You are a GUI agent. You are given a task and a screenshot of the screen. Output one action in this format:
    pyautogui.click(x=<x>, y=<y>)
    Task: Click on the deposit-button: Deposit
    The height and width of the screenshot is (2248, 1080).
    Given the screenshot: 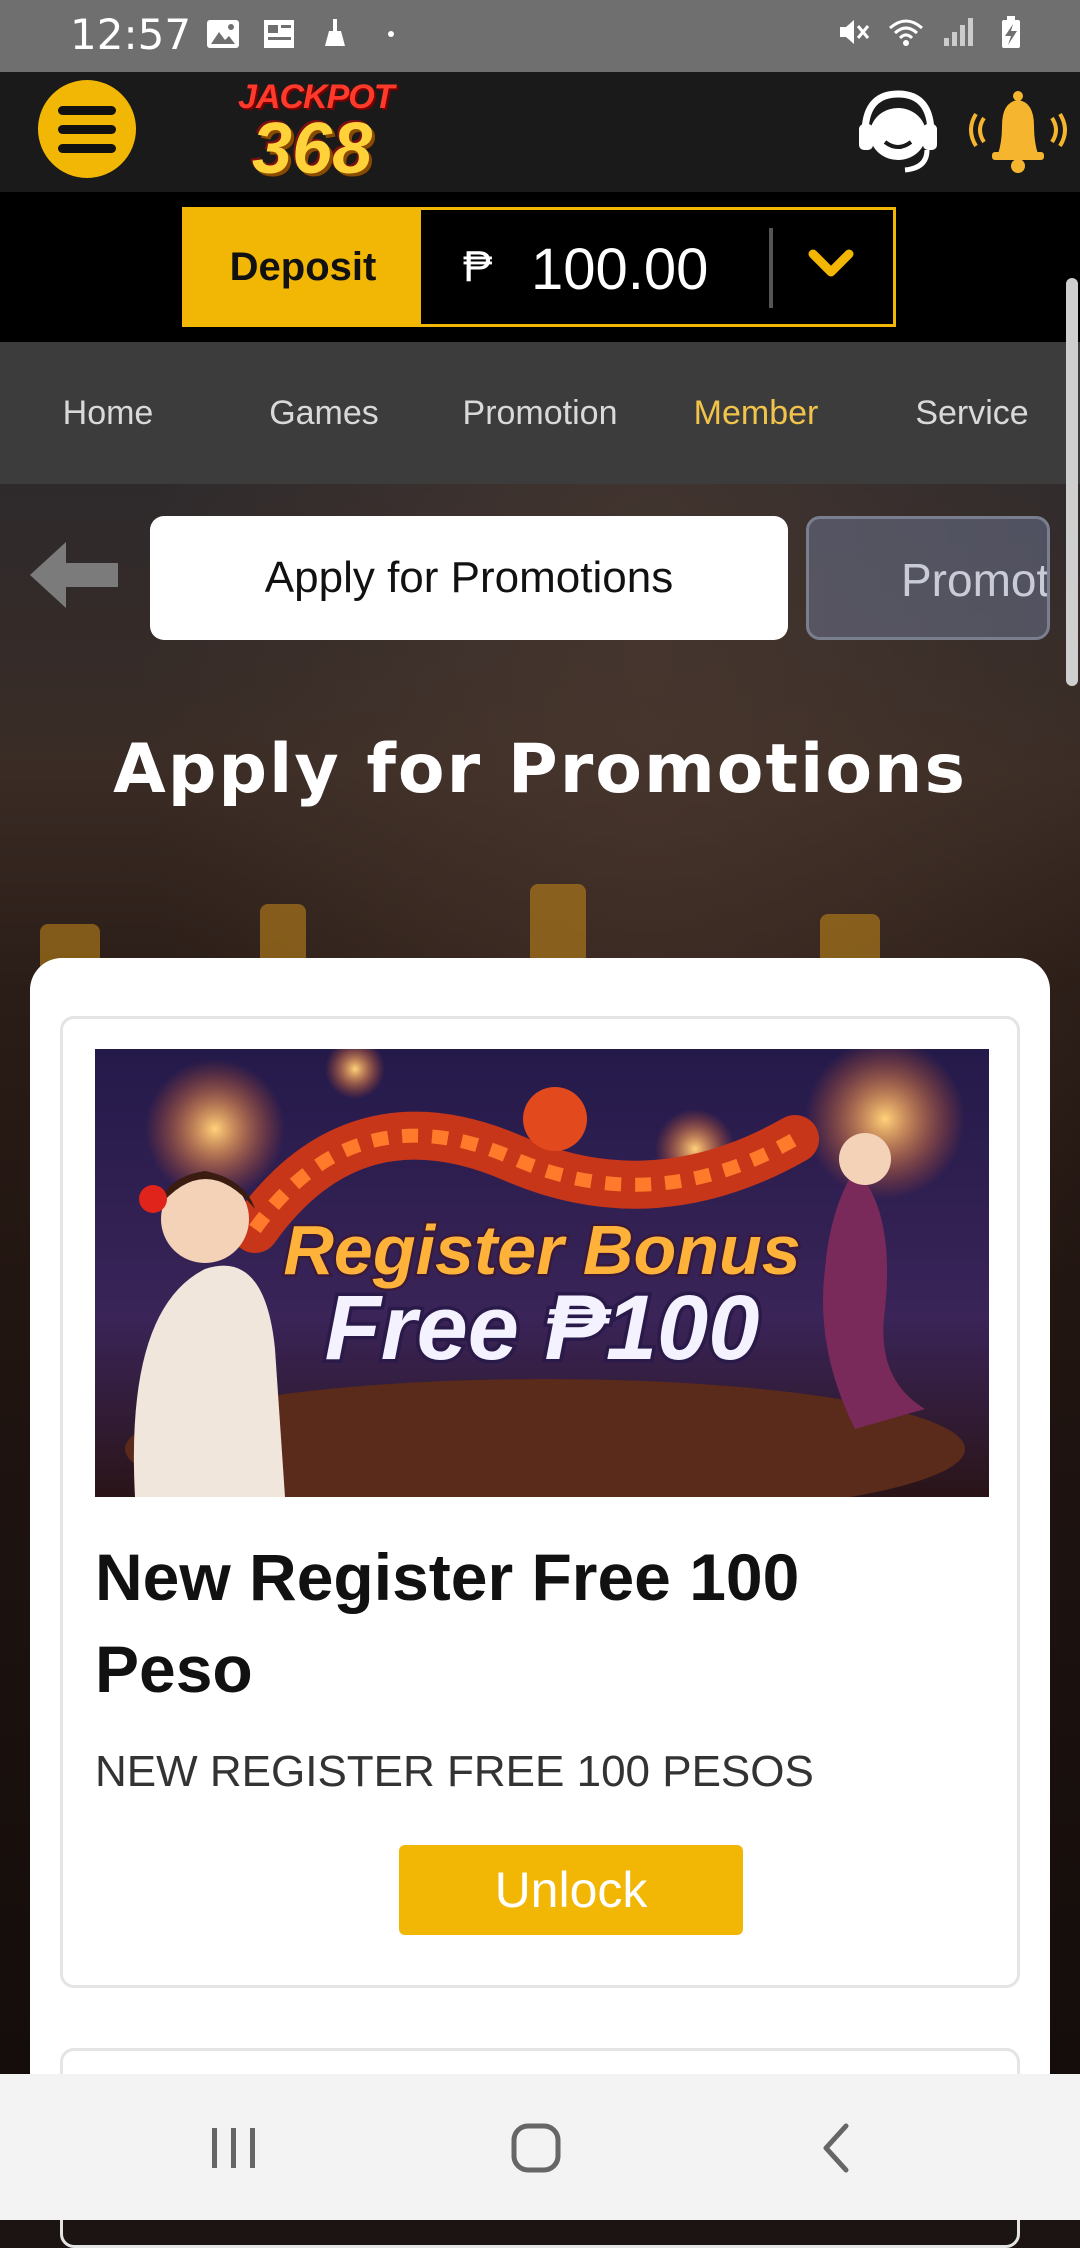 What is the action you would take?
    pyautogui.click(x=303, y=267)
    